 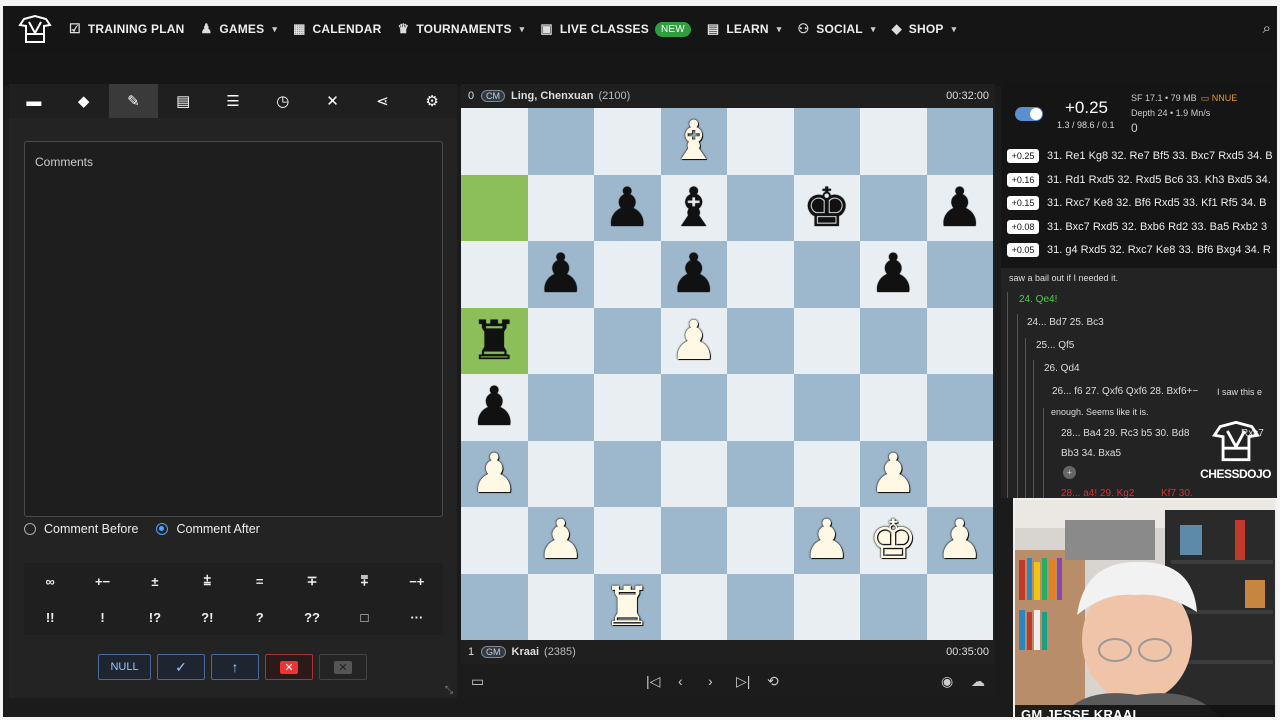 I want to click on annotation-glyph-button: +−, so click(x=102, y=581).